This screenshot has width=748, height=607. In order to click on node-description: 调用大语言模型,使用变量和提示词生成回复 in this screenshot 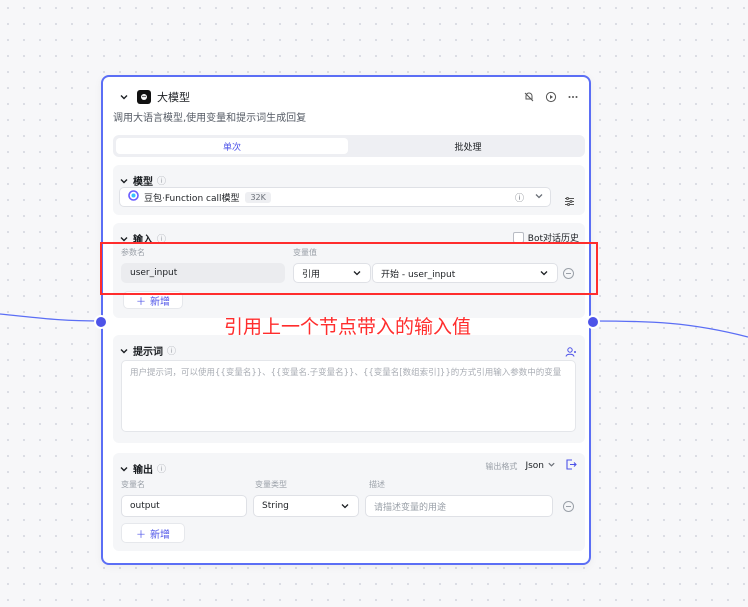, I will do `click(210, 118)`.